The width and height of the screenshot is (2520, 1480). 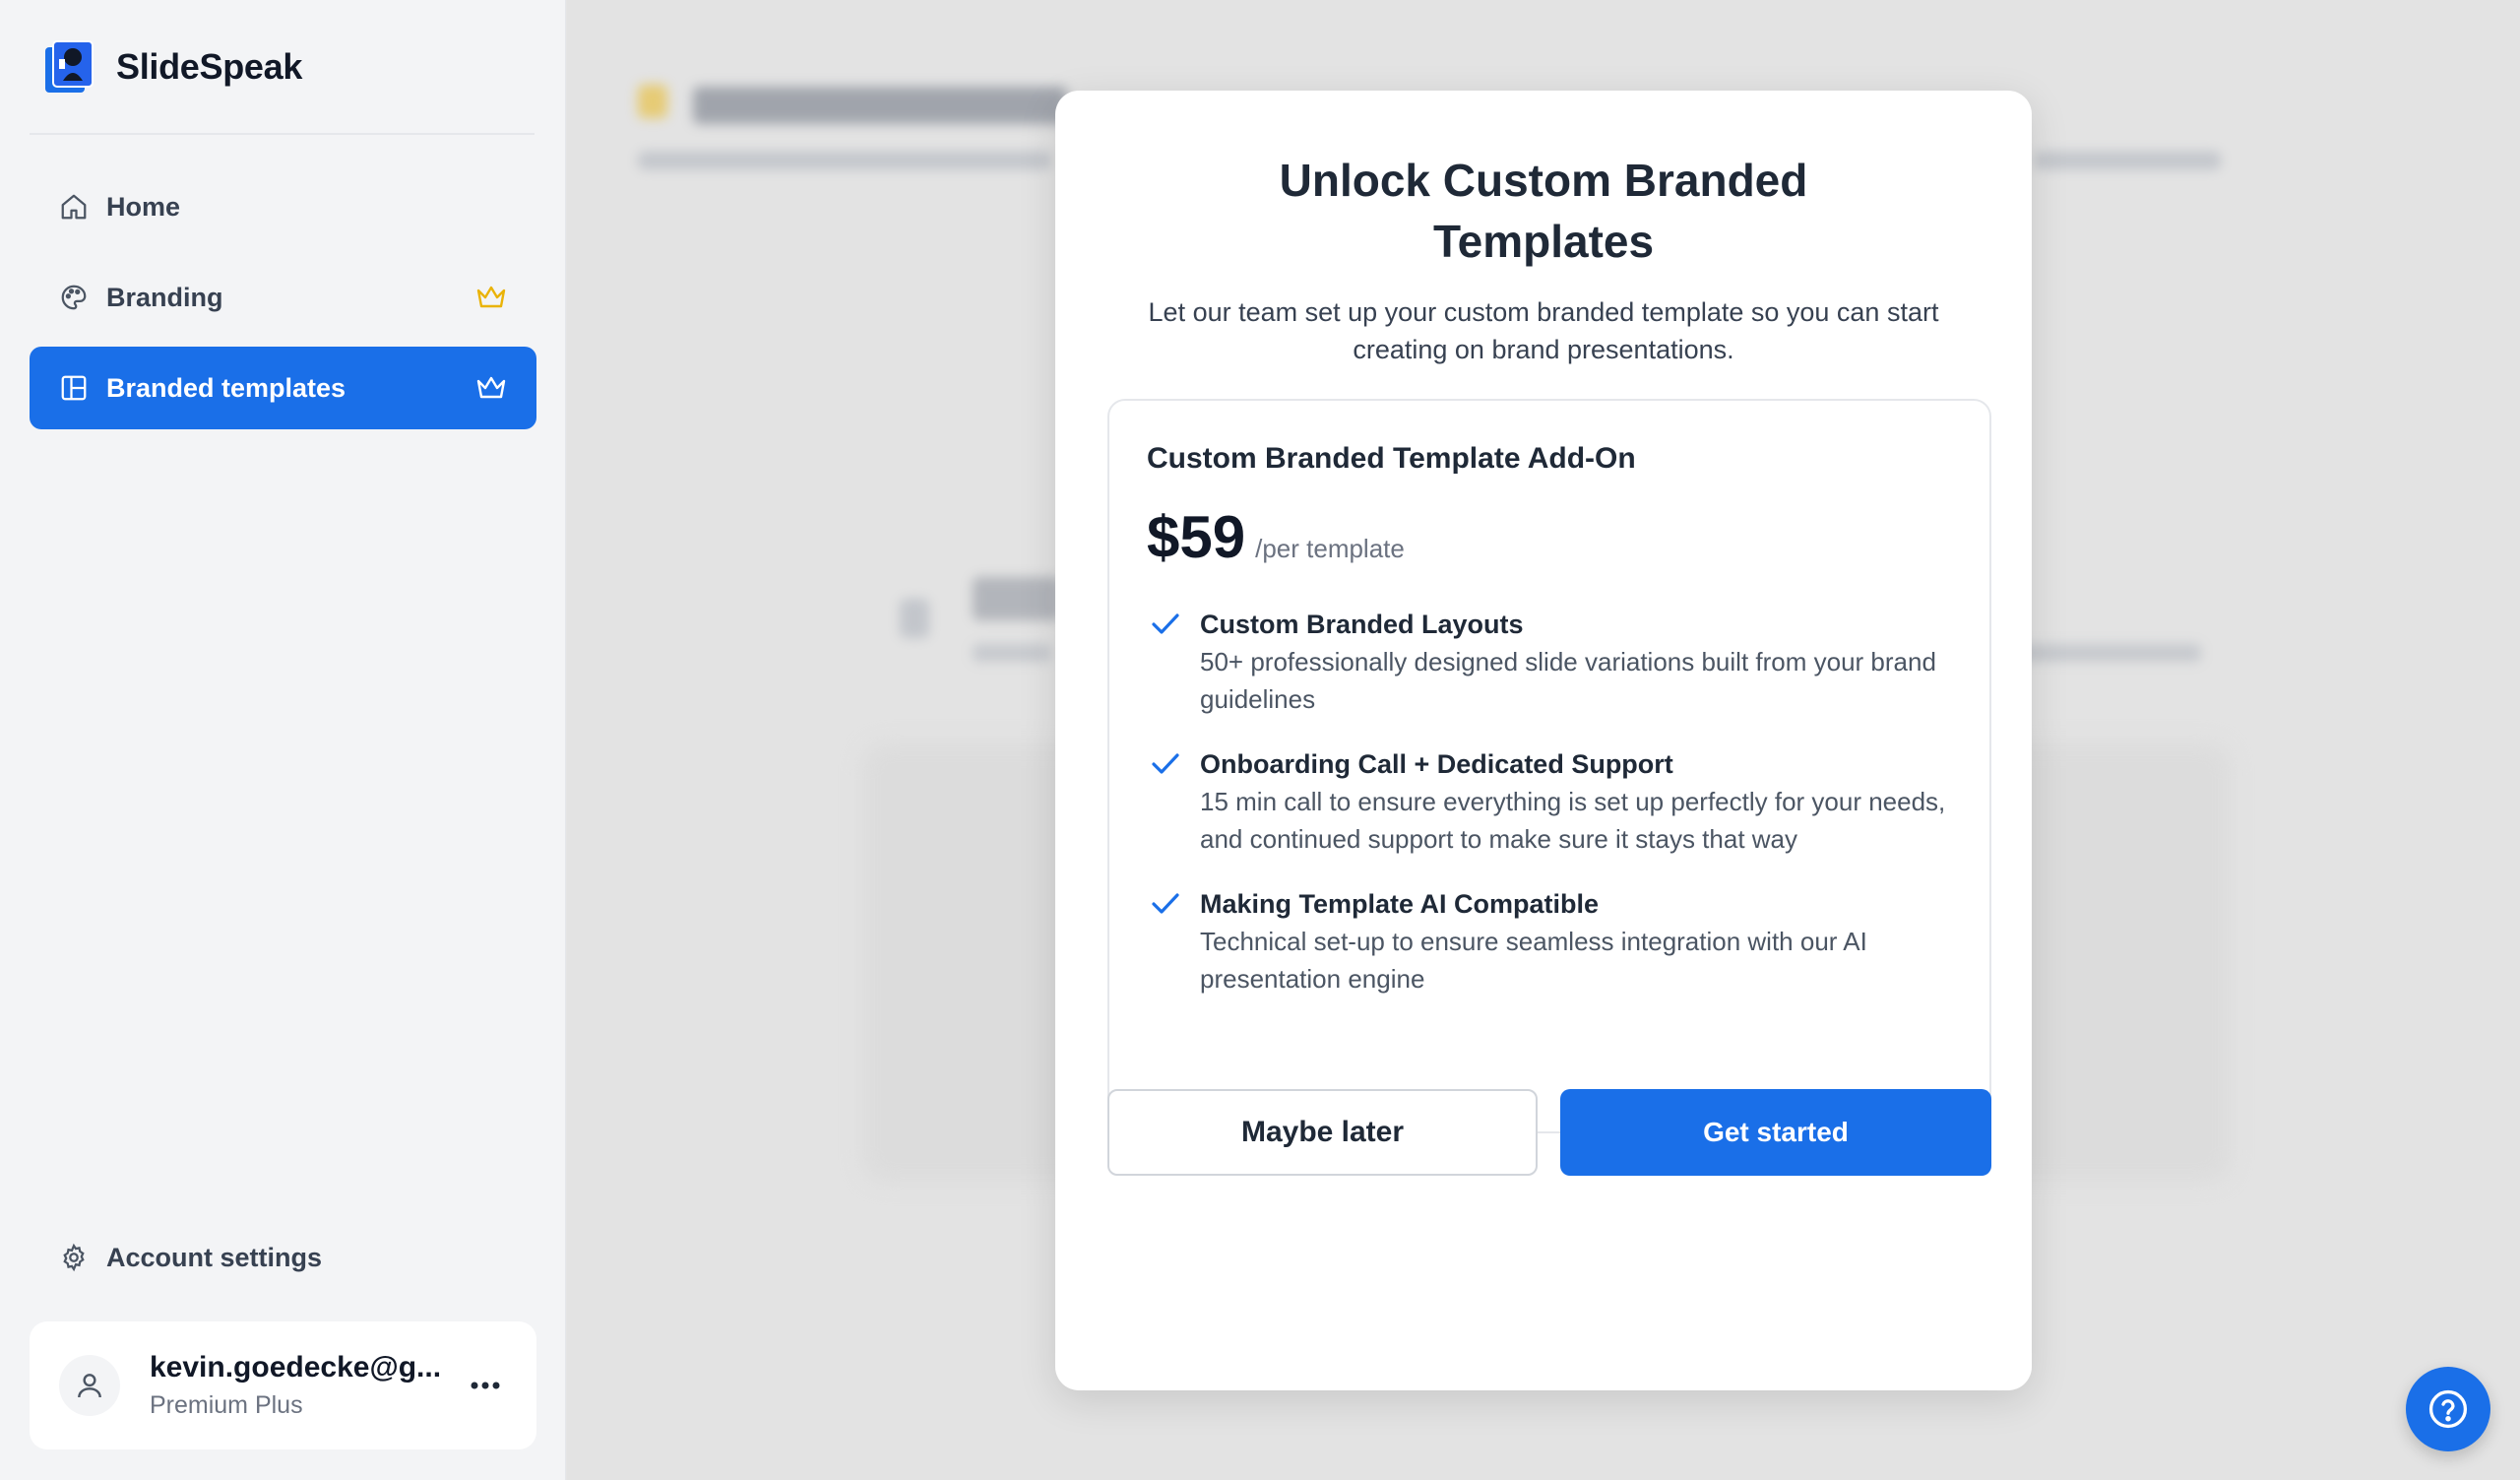 I want to click on account-settings-link: Account settings, so click(x=283, y=1257).